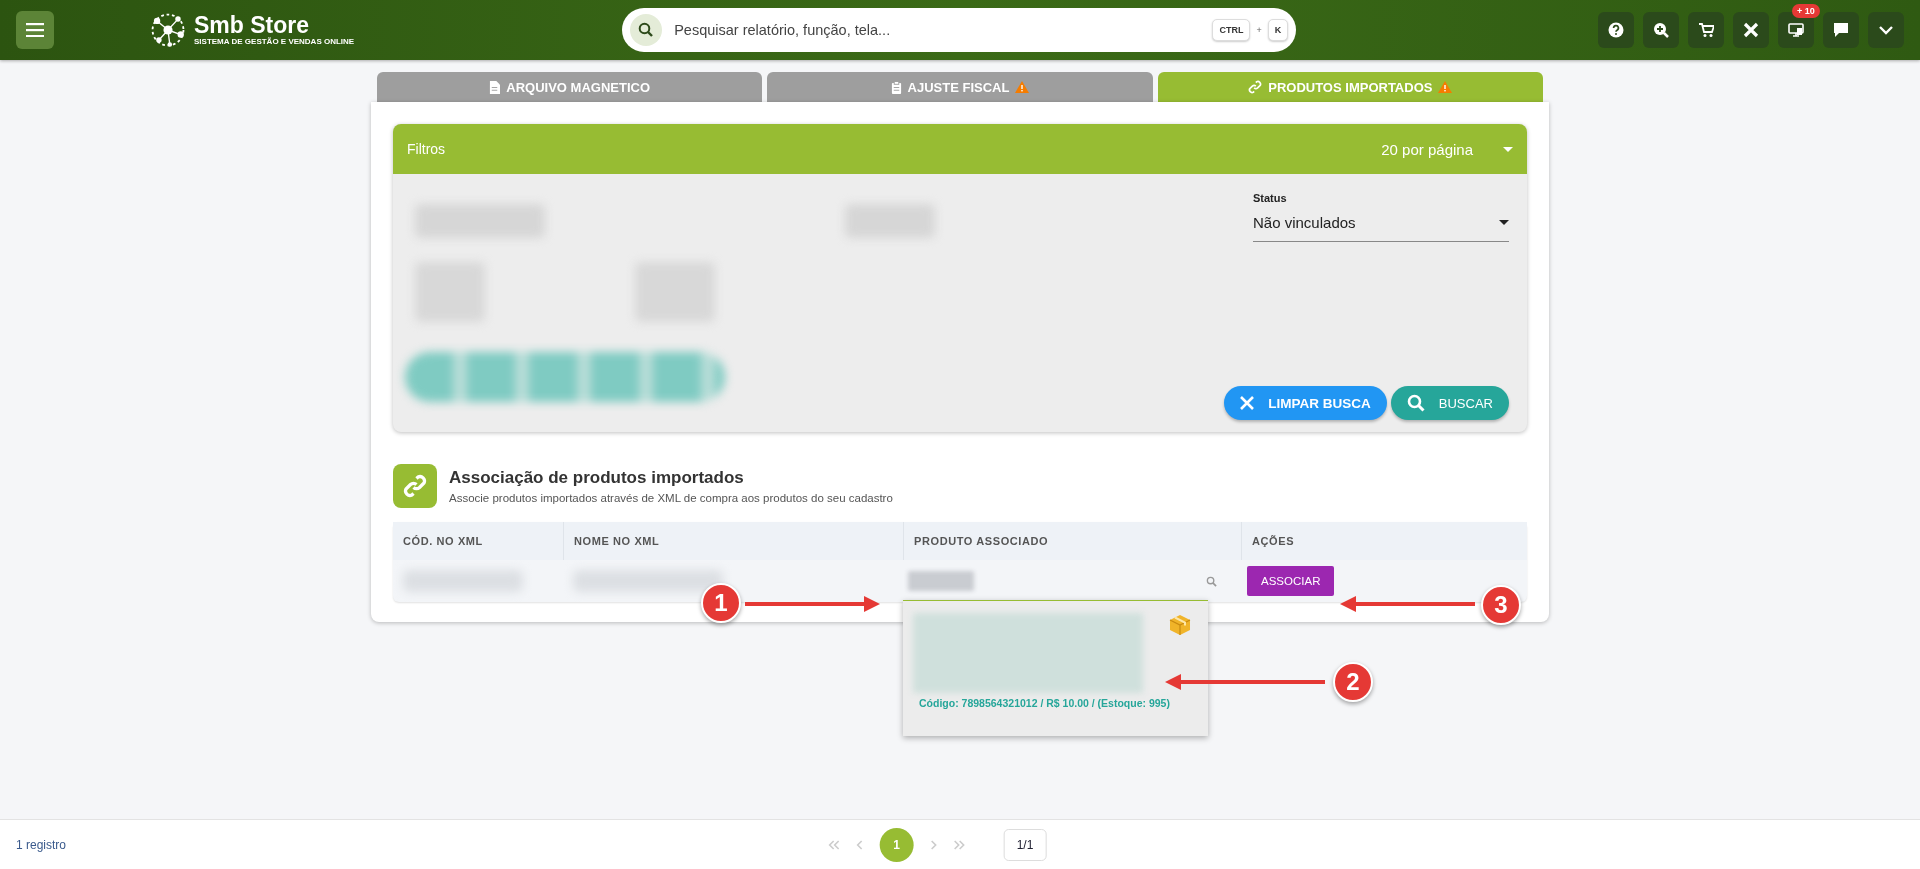 The image size is (1920, 869). Describe the element at coordinates (941, 581) in the screenshot. I see `blurred-content` at that location.